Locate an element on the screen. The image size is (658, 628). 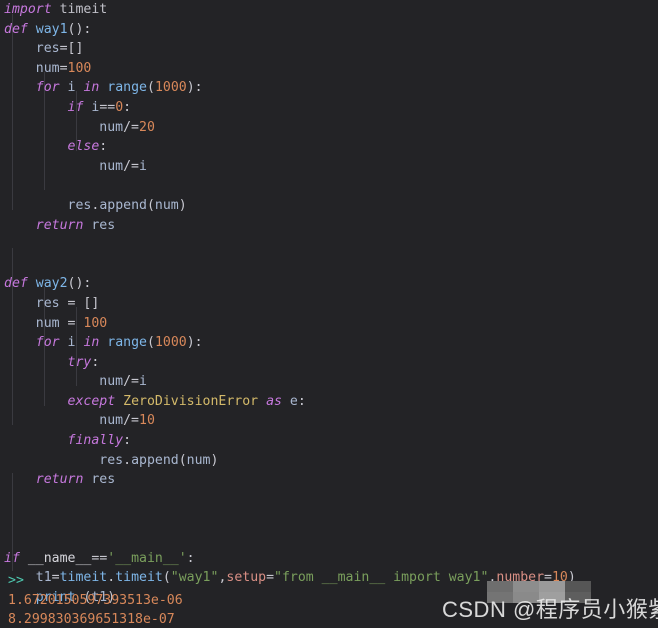
code-line: except ZeroDivisionError as e: is located at coordinates (329, 402).